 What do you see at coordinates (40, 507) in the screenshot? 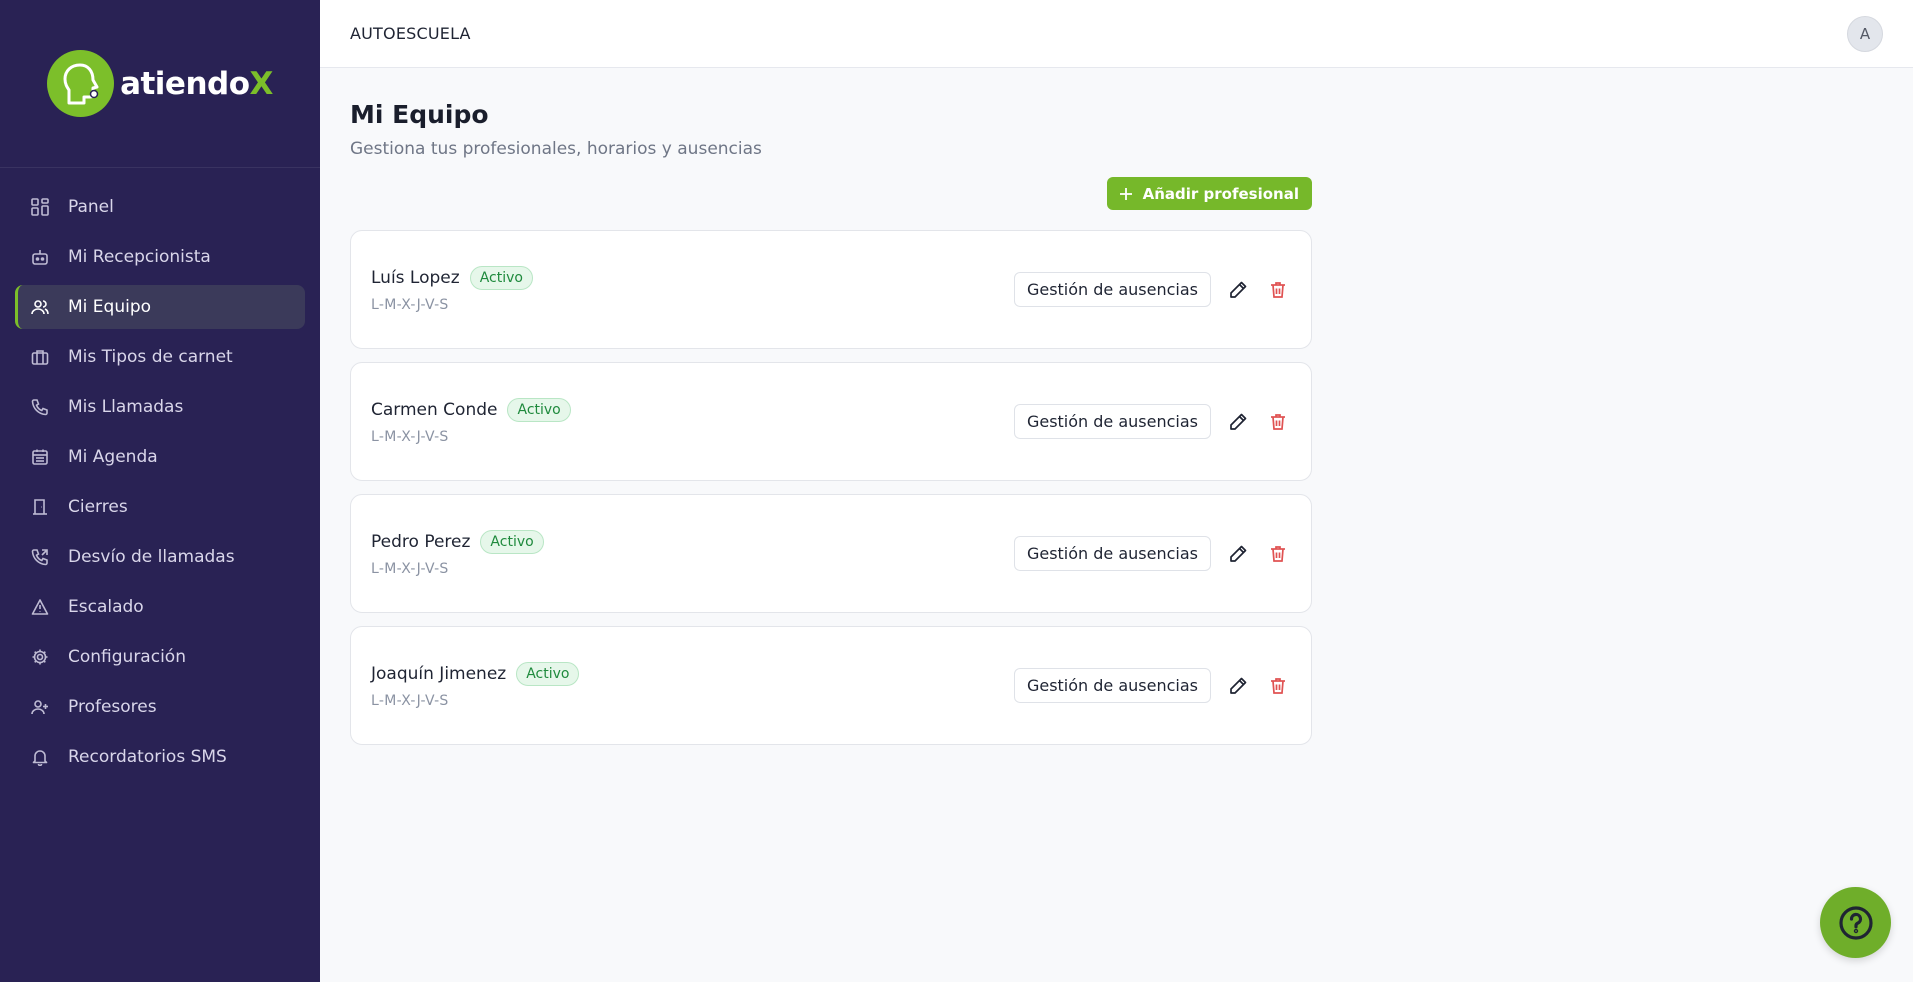
I see `door-icon` at bounding box center [40, 507].